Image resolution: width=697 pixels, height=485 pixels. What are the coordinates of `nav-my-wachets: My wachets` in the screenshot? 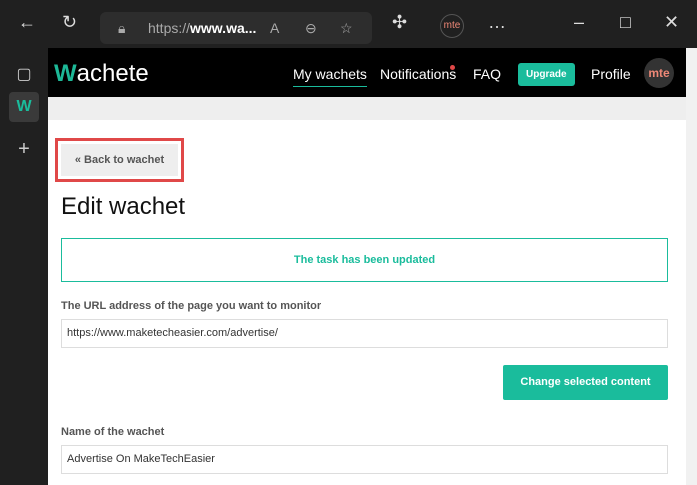 It's located at (330, 76).